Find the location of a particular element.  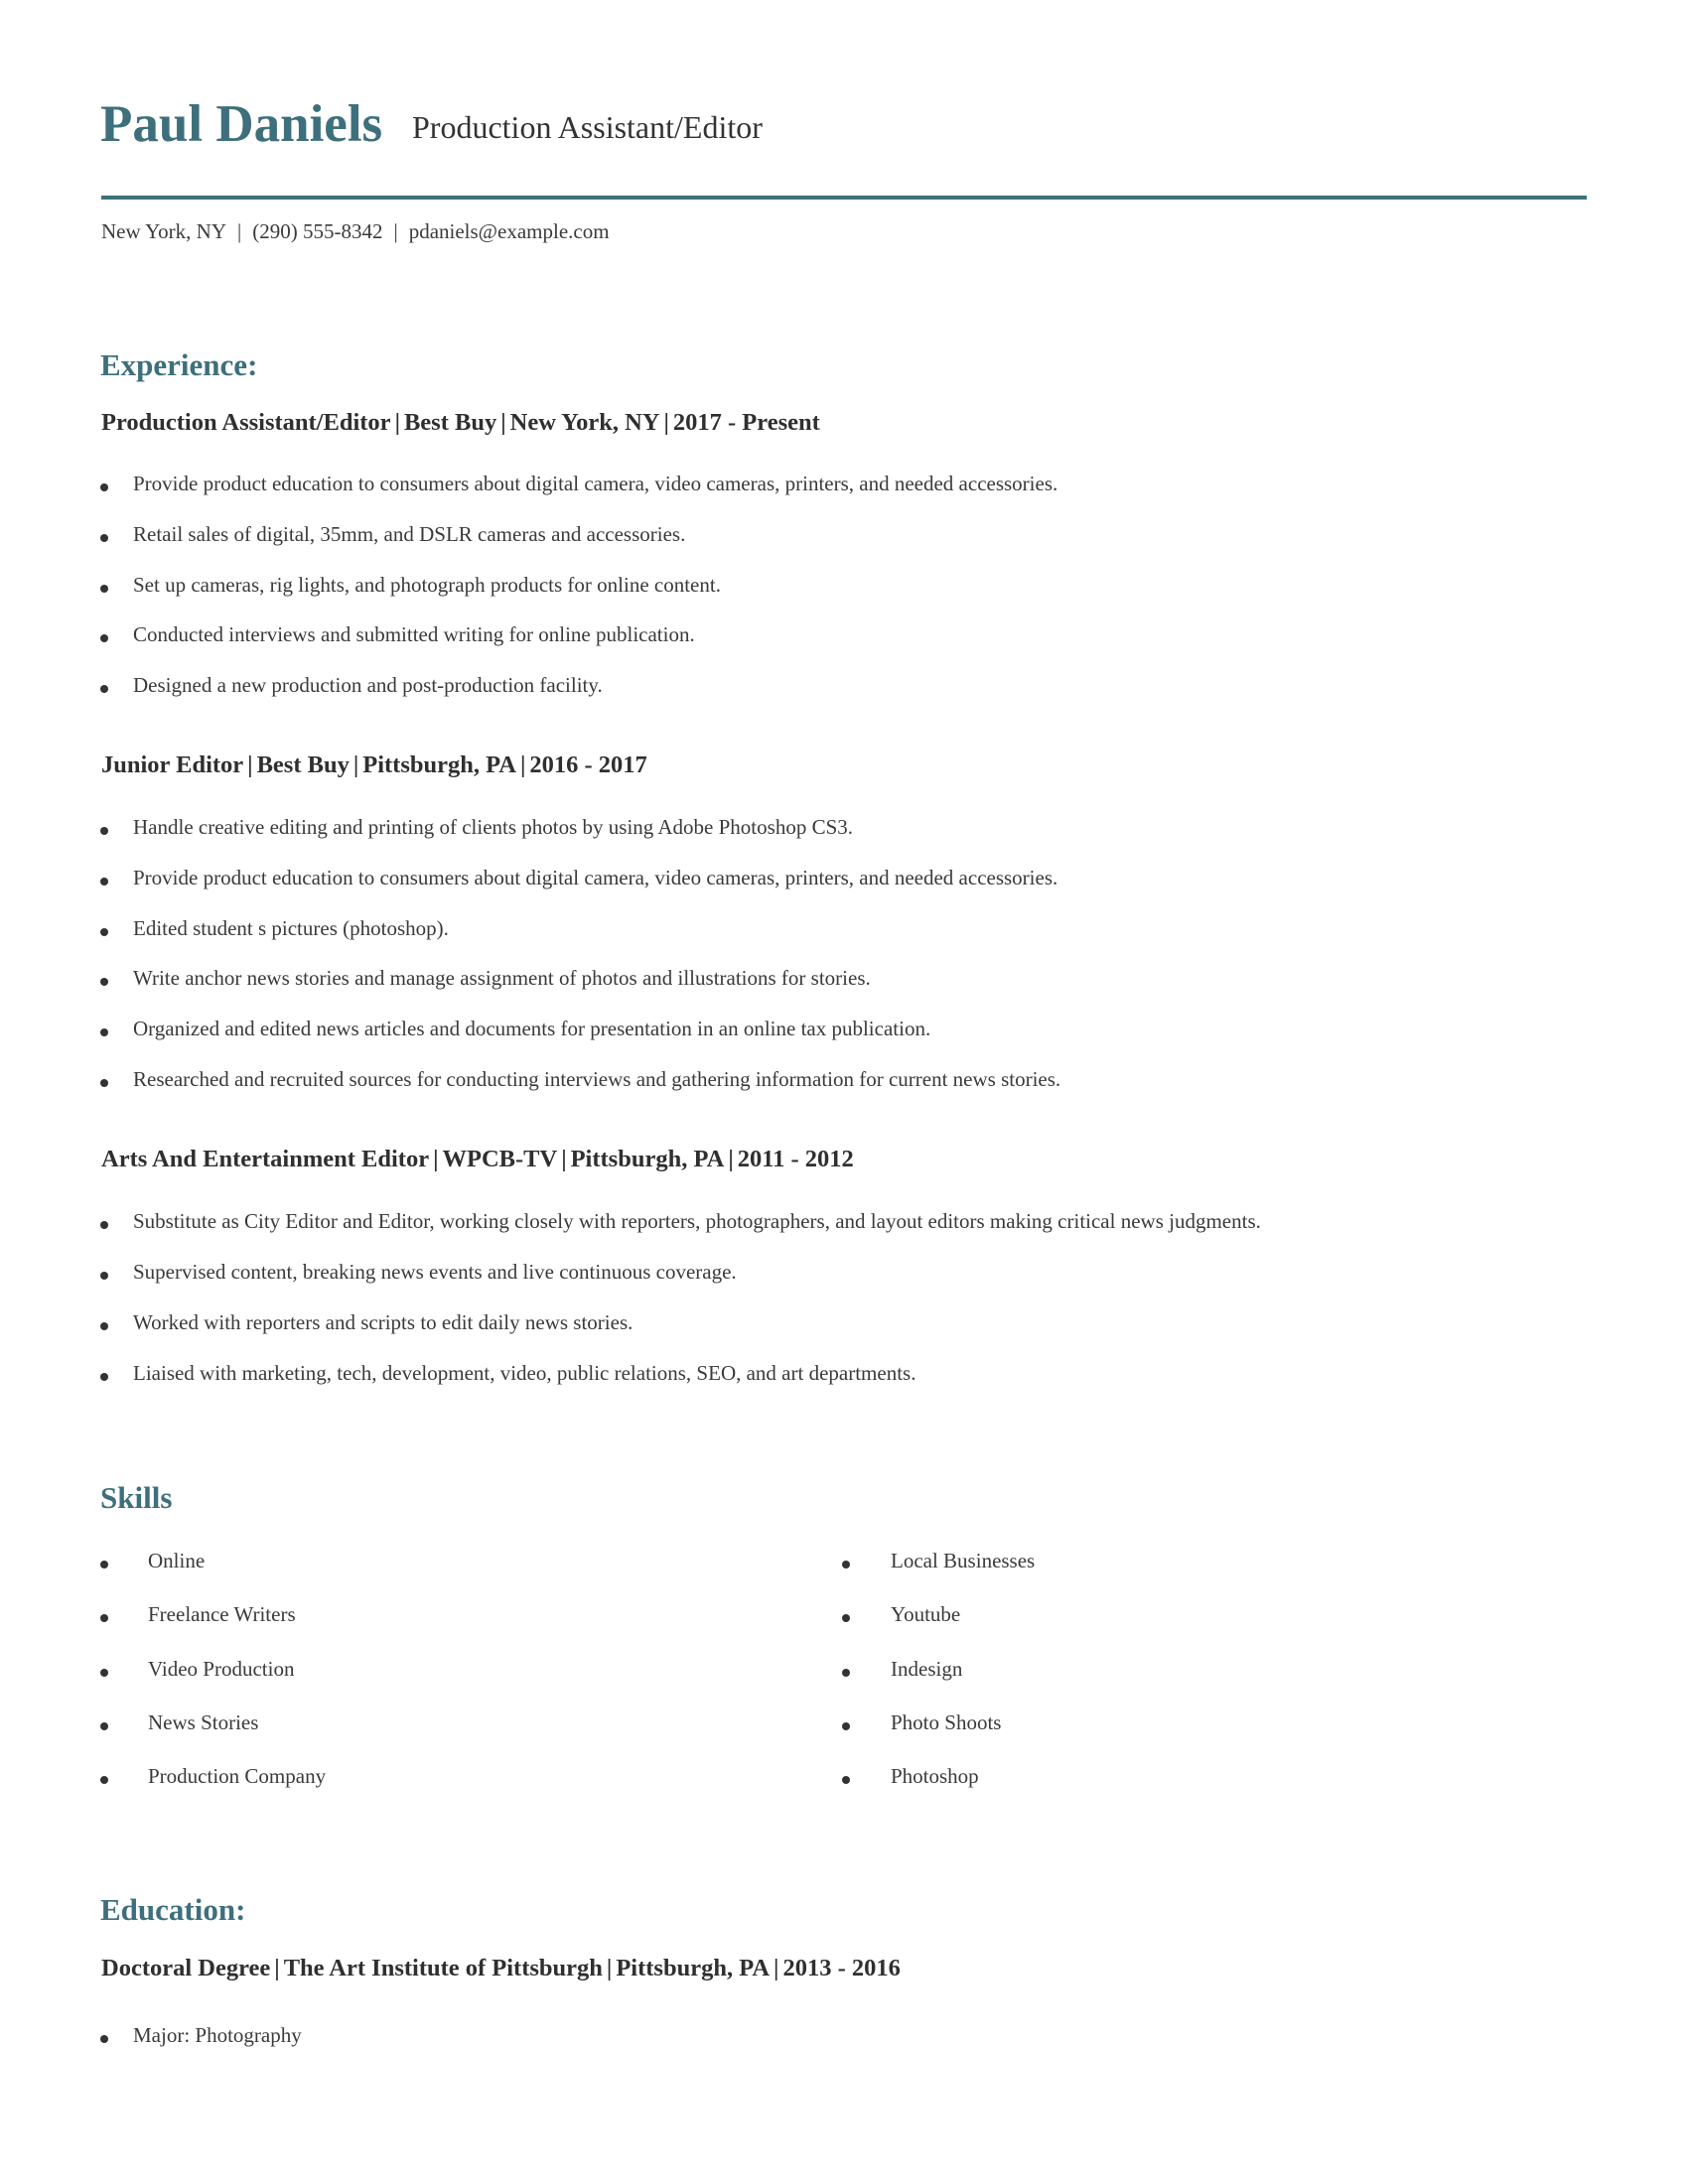

entry-company: WPCB-TV is located at coordinates (500, 1159).